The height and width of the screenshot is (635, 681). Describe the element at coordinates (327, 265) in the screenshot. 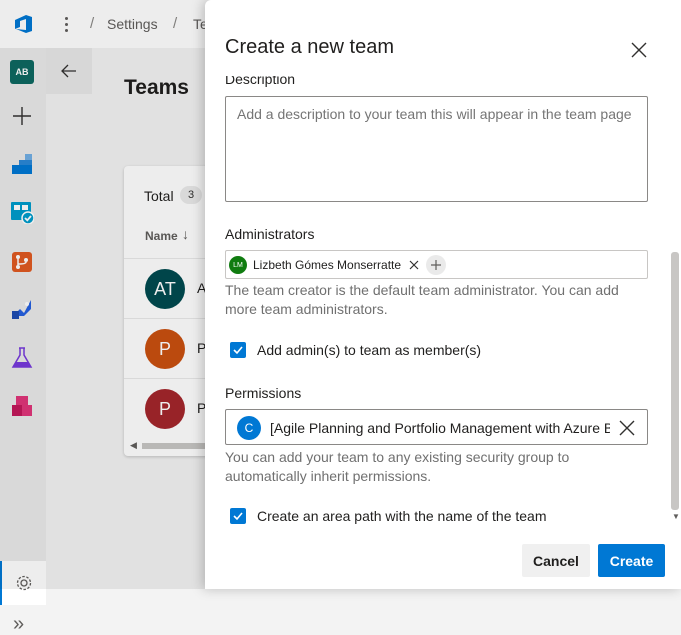

I see `admin-name: Lizbeth Gómes Monserratte` at that location.